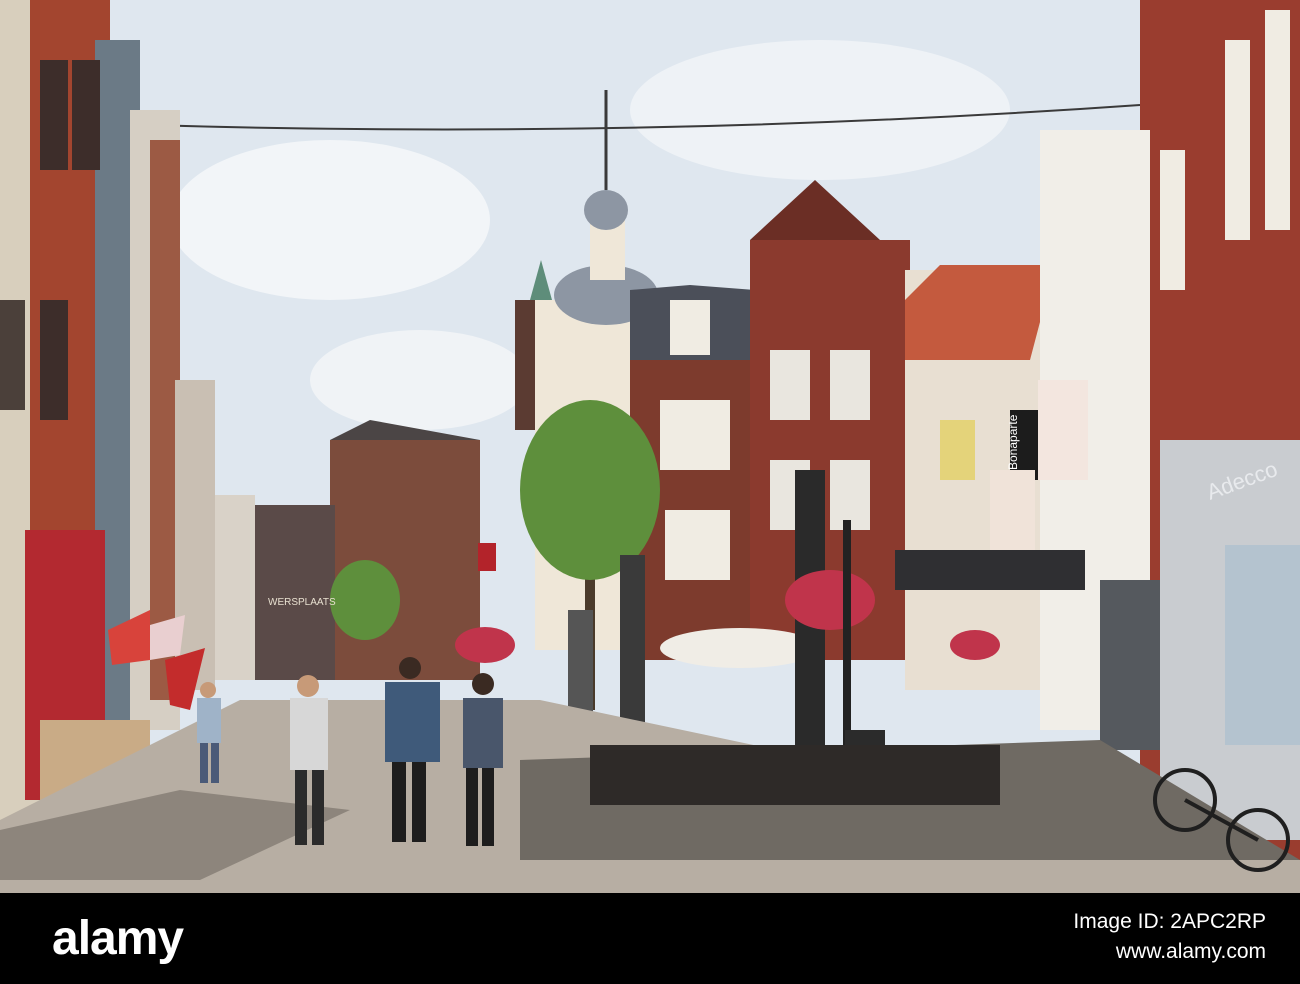  What do you see at coordinates (1013, 442) in the screenshot?
I see `bonaparte-sign: Bonaparte` at bounding box center [1013, 442].